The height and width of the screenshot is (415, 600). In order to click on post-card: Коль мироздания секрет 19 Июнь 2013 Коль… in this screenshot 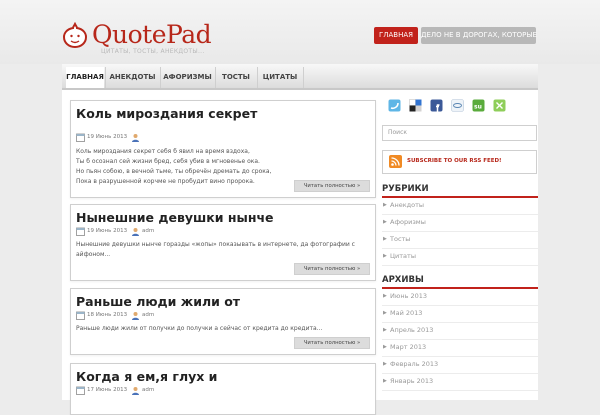, I will do `click(223, 149)`.